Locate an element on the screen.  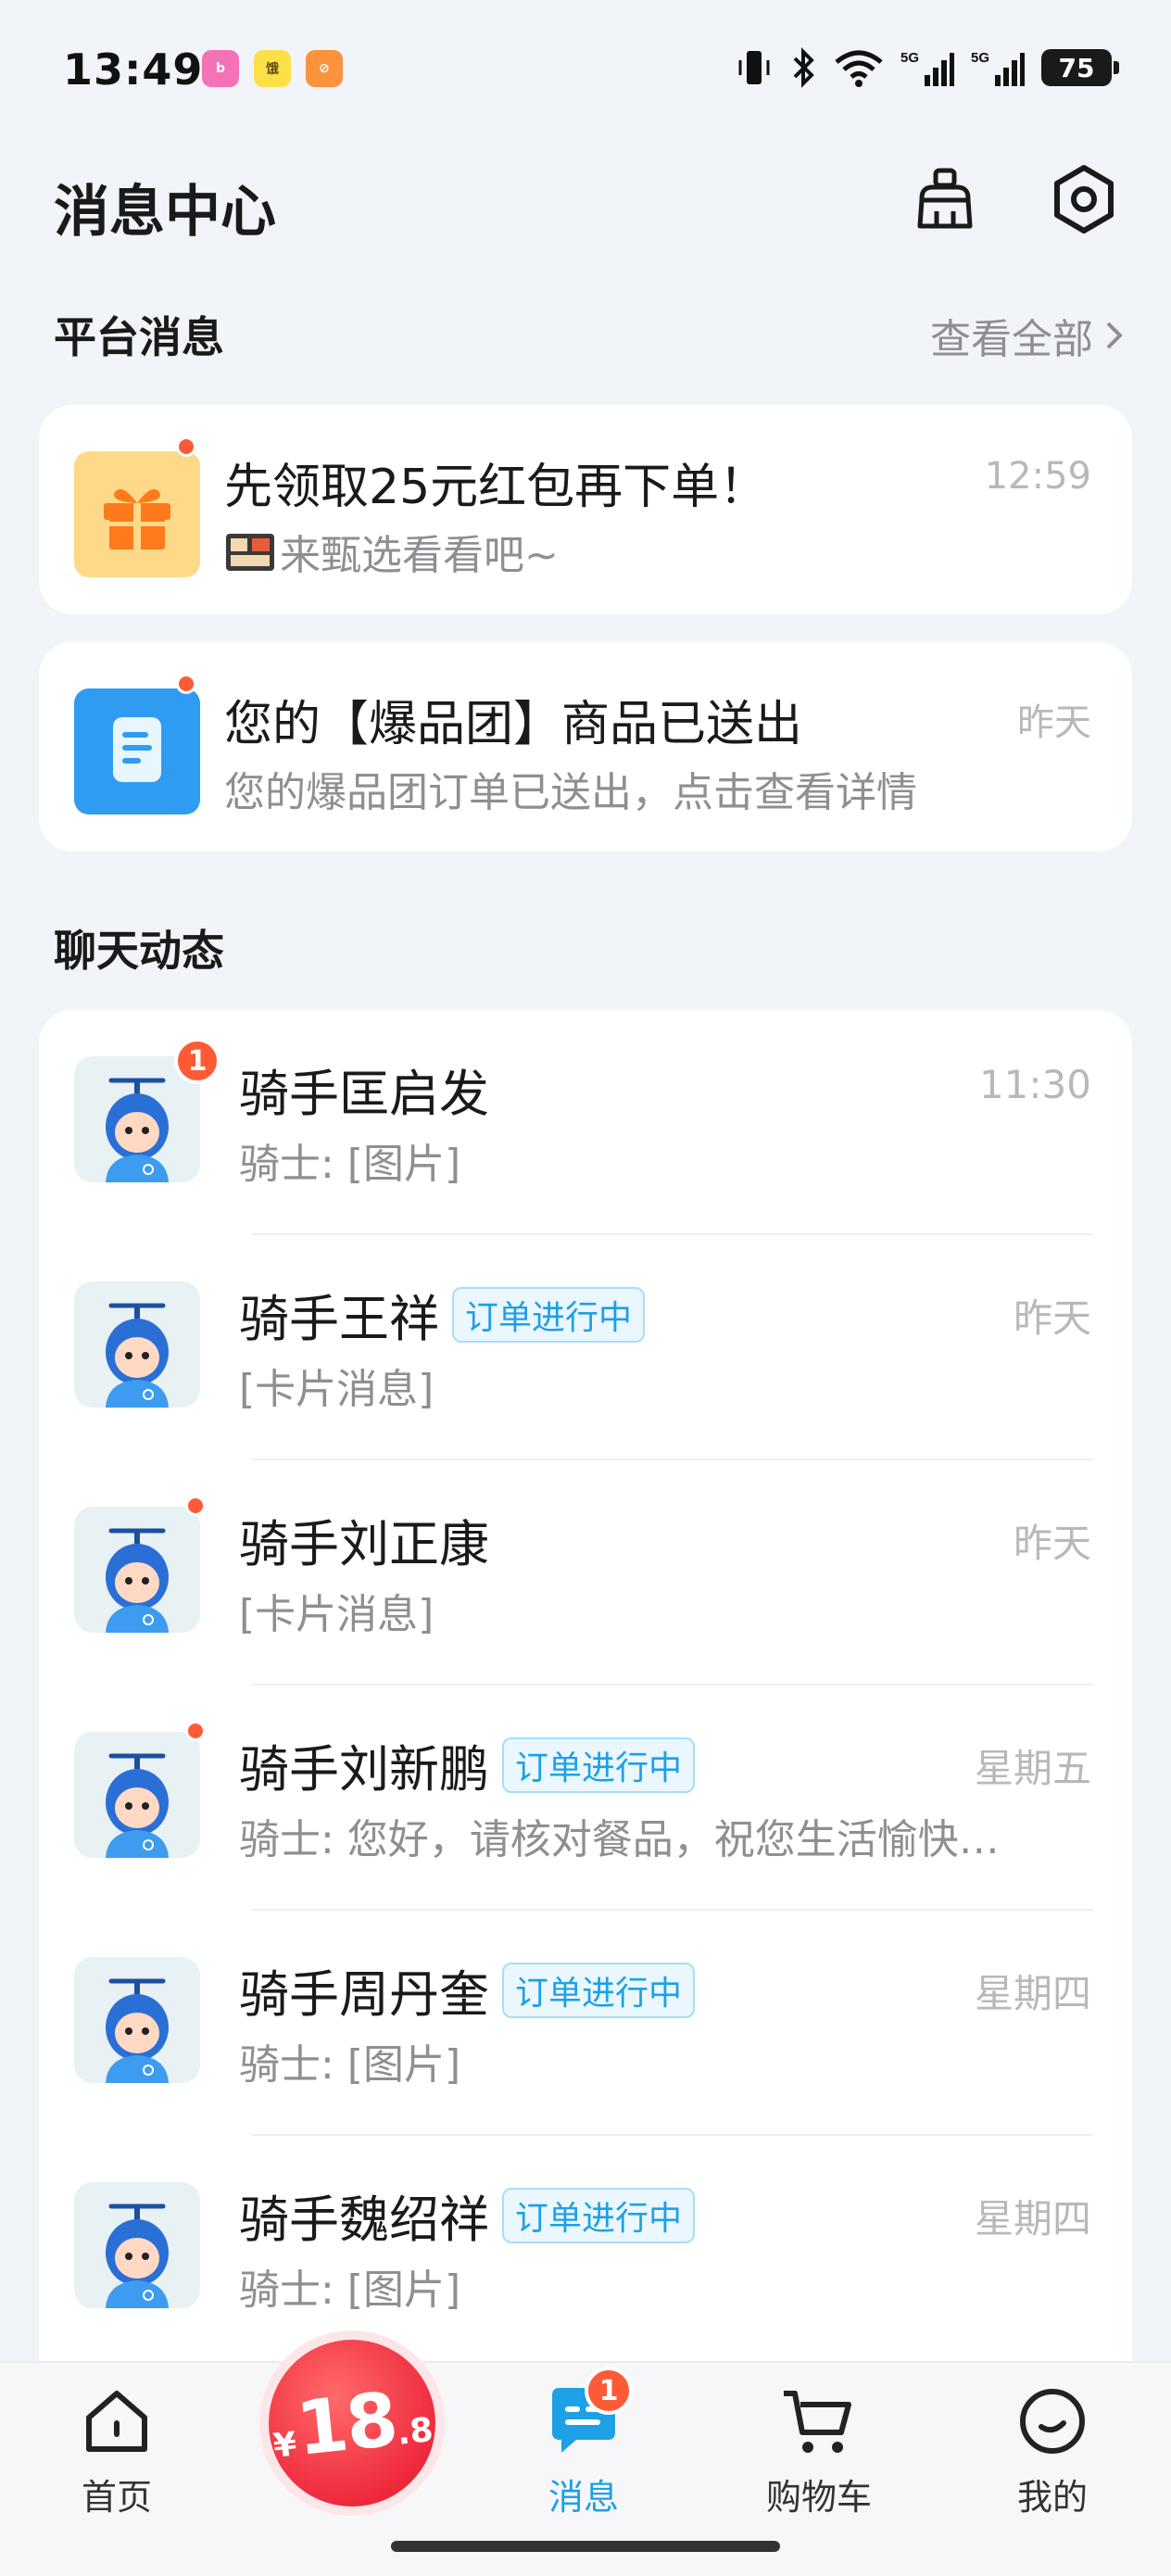
chat-item: 骑手魏绍祥 订单进行中 骑士: [图片] 星期四 is located at coordinates (585, 2248).